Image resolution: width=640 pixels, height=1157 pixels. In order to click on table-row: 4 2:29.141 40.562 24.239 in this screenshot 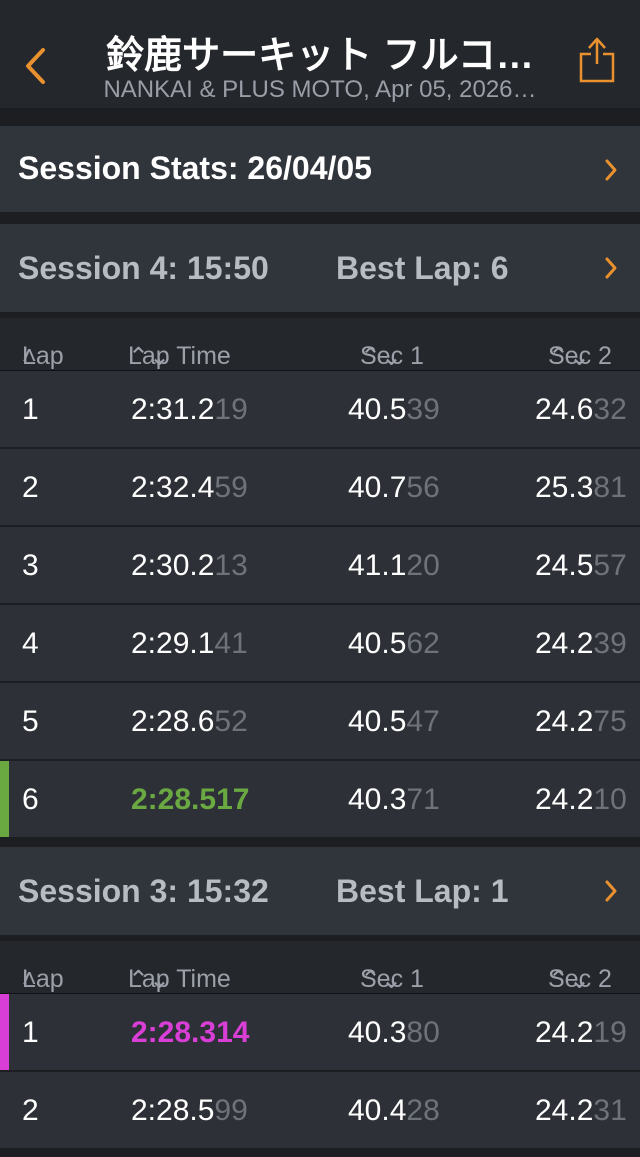, I will do `click(320, 644)`.